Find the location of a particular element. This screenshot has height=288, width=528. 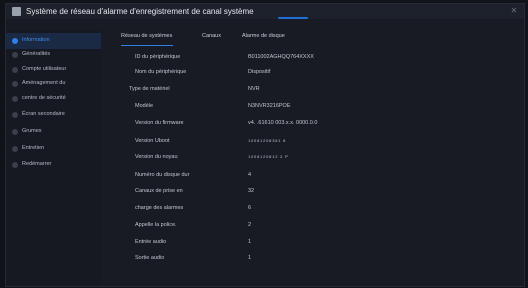

tab-system-network: Réseau de systèmes is located at coordinates (146, 36).